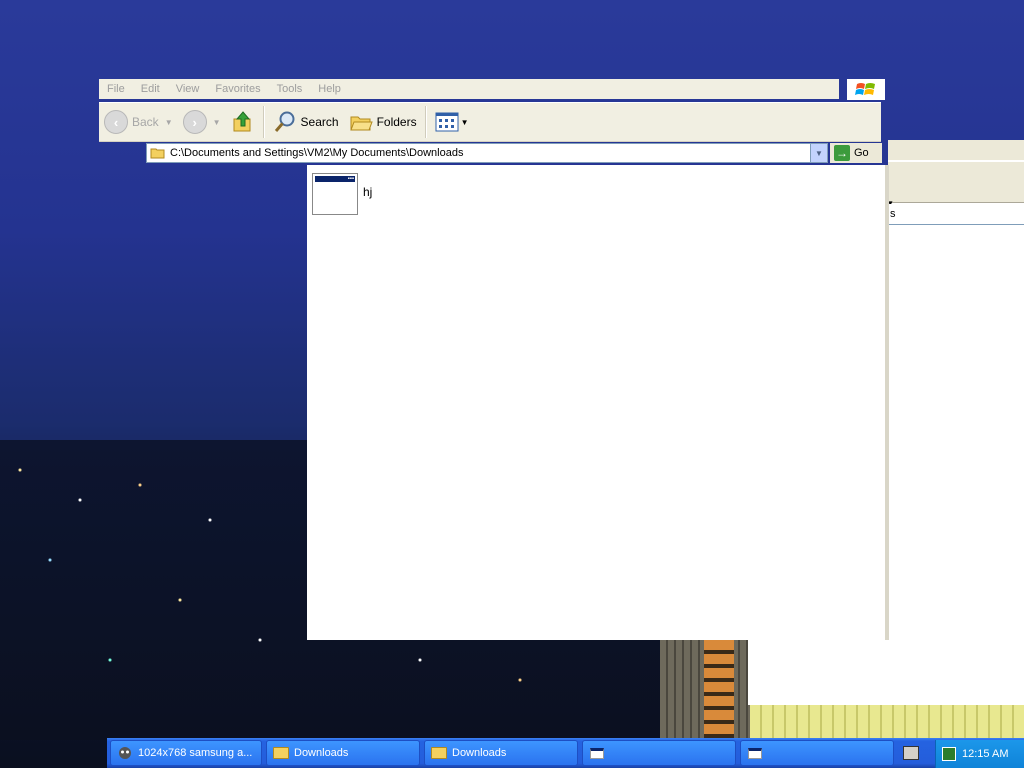 The width and height of the screenshot is (1024, 768). What do you see at coordinates (447, 122) in the screenshot?
I see `views-icon` at bounding box center [447, 122].